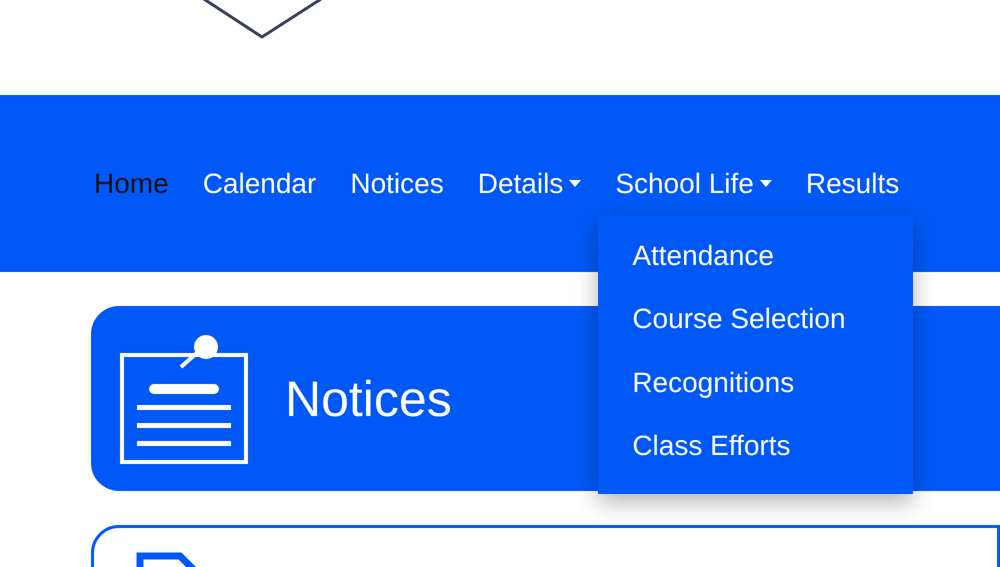 This screenshot has width=1000, height=567. What do you see at coordinates (693, 183) in the screenshot?
I see `nav-link: School Life` at bounding box center [693, 183].